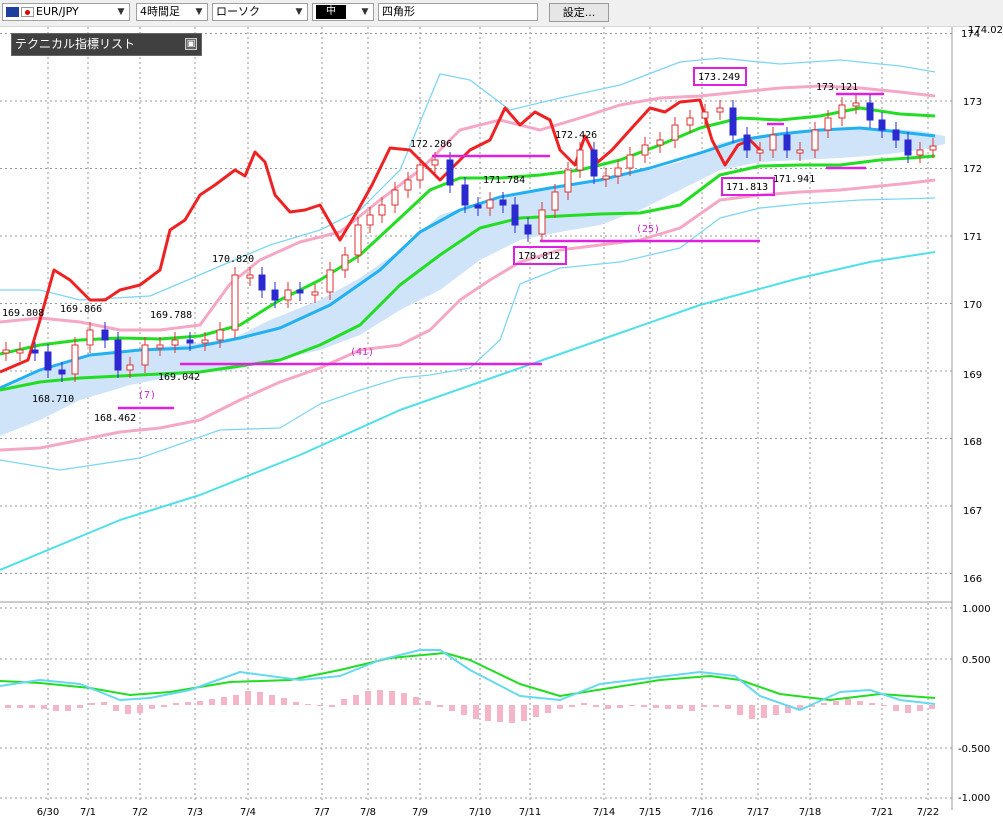 The height and width of the screenshot is (819, 1003). Describe the element at coordinates (882, 812) in the screenshot. I see `x-tick-label: 7/21` at that location.